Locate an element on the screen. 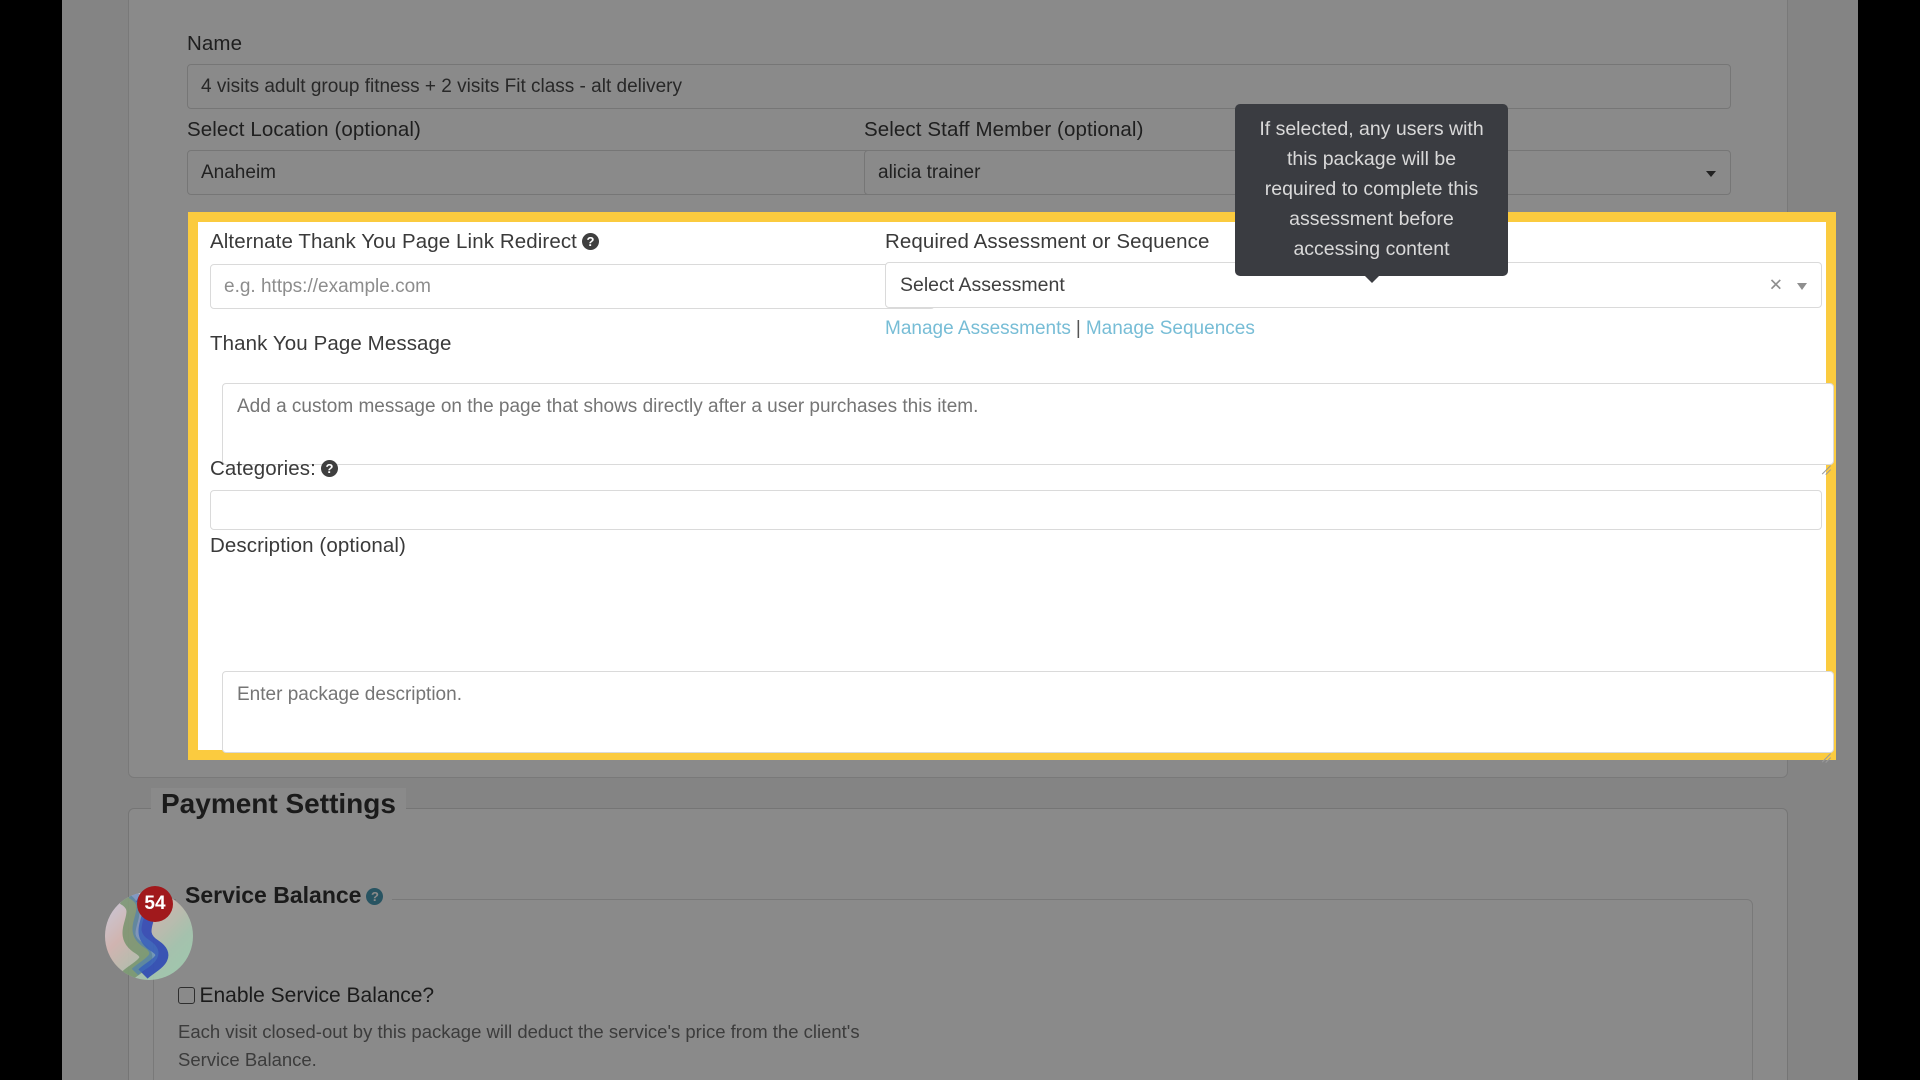 This screenshot has height=1080, width=1920. categories-input is located at coordinates (1016, 510).